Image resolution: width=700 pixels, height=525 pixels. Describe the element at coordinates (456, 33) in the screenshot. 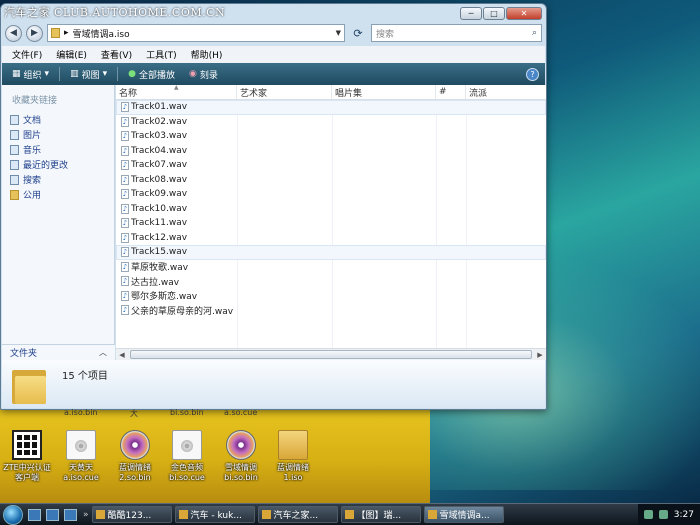

I see `search-input: 搜索 ⌕` at that location.